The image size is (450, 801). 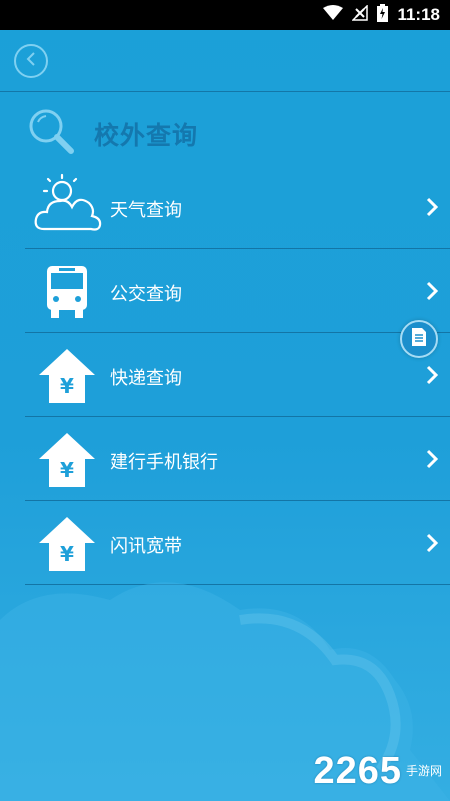 I want to click on header-divider, so click(x=225, y=91).